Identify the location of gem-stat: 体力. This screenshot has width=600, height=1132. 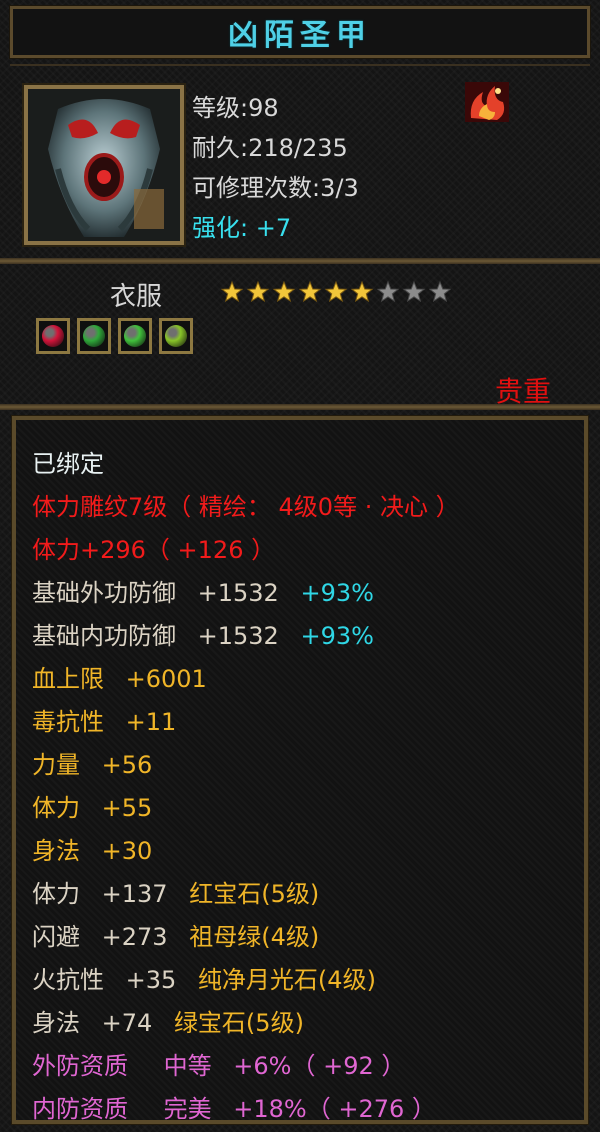
(56, 894).